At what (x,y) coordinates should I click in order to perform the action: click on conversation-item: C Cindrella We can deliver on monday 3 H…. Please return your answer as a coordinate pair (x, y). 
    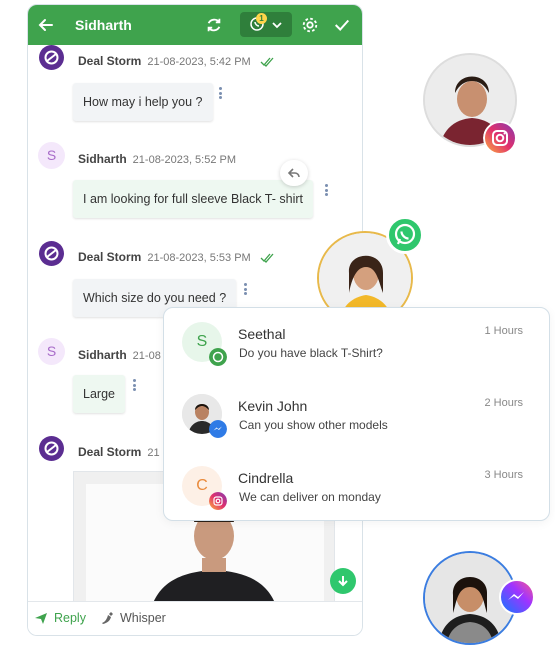
    Looking at the image, I should click on (356, 487).